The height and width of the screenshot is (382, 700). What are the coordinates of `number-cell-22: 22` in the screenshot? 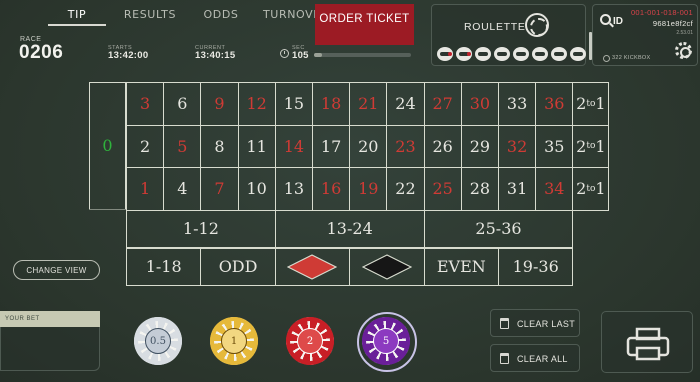 It's located at (405, 189).